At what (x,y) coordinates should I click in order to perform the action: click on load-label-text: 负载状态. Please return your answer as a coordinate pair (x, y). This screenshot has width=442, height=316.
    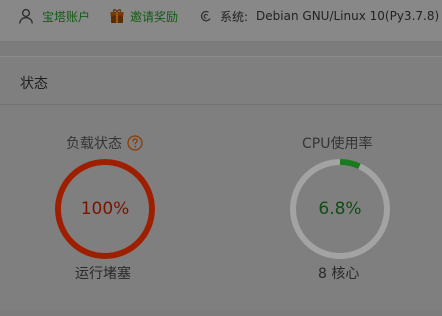
    Looking at the image, I should click on (94, 144).